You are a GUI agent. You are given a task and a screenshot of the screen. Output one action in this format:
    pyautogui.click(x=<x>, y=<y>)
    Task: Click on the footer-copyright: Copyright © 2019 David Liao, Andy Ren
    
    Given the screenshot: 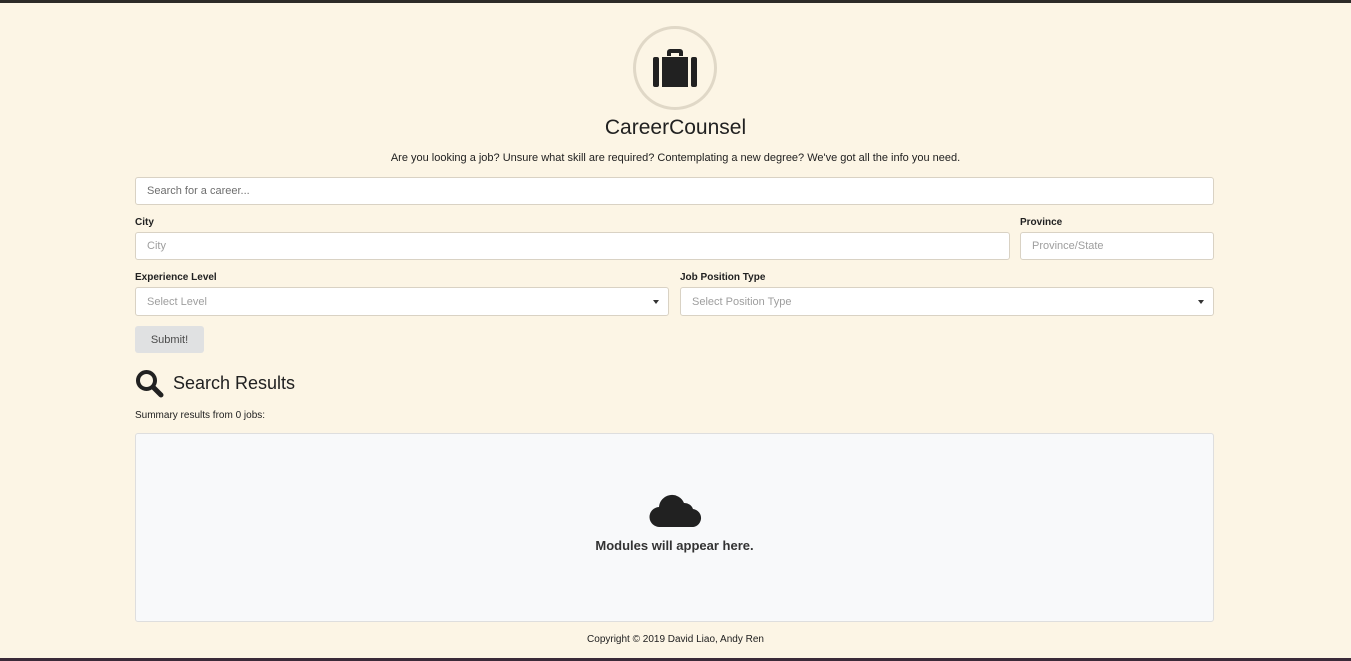 What is the action you would take?
    pyautogui.click(x=675, y=639)
    